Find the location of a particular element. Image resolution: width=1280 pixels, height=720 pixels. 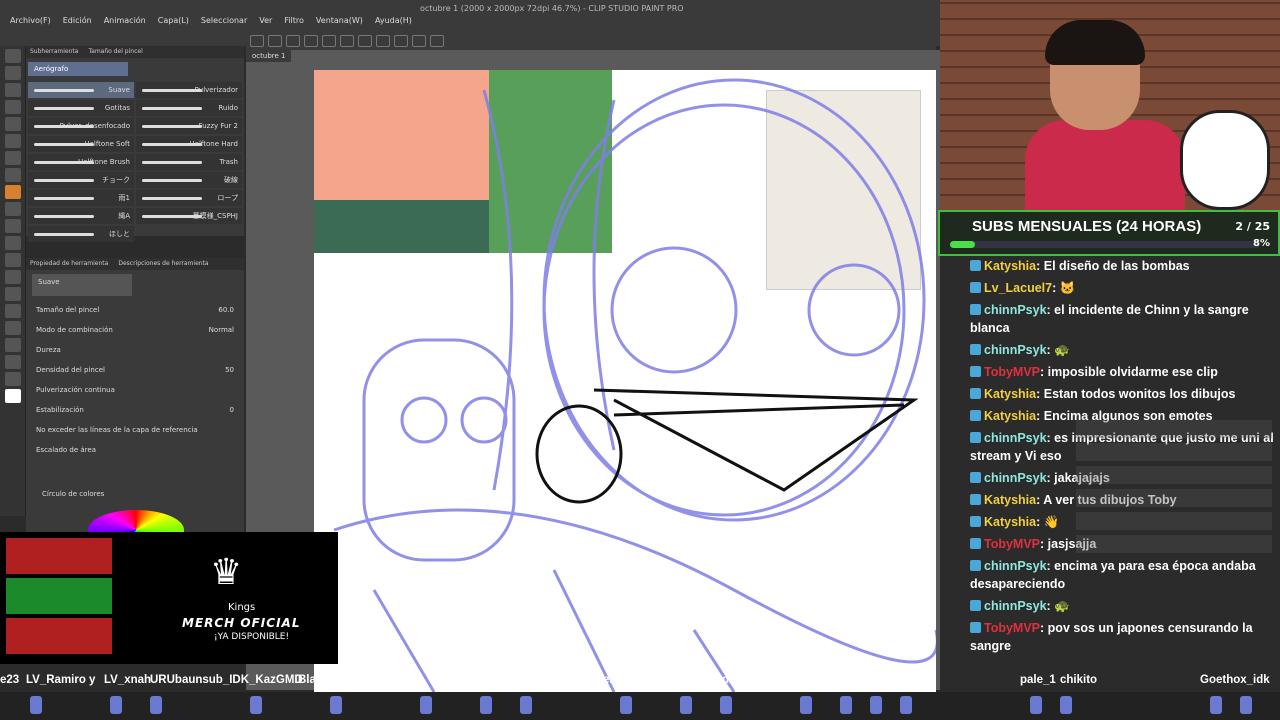

ticker-name: LV_xnah is located at coordinates (128, 680).